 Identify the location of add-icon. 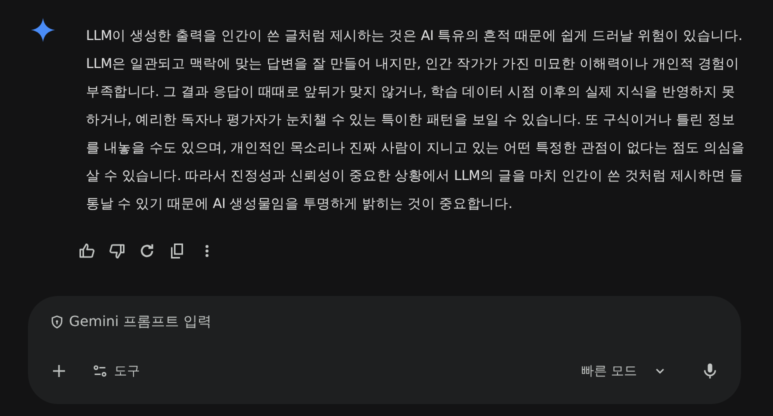
(59, 371).